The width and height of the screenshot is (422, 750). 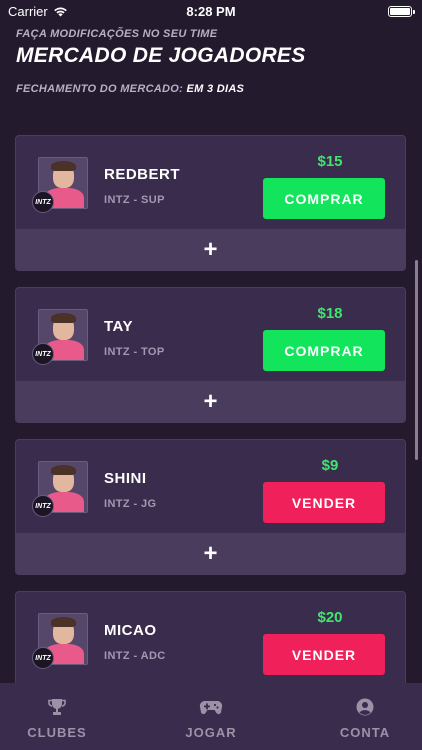 I want to click on status-left: Carrier, so click(x=38, y=11).